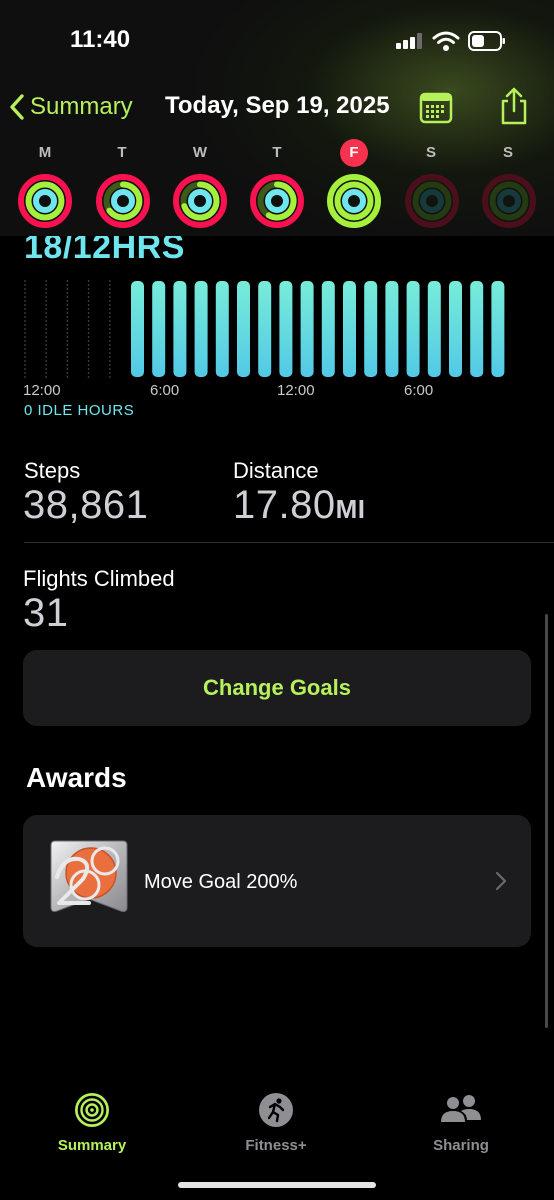 This screenshot has height=1200, width=554. What do you see at coordinates (289, 542) in the screenshot?
I see `divider` at bounding box center [289, 542].